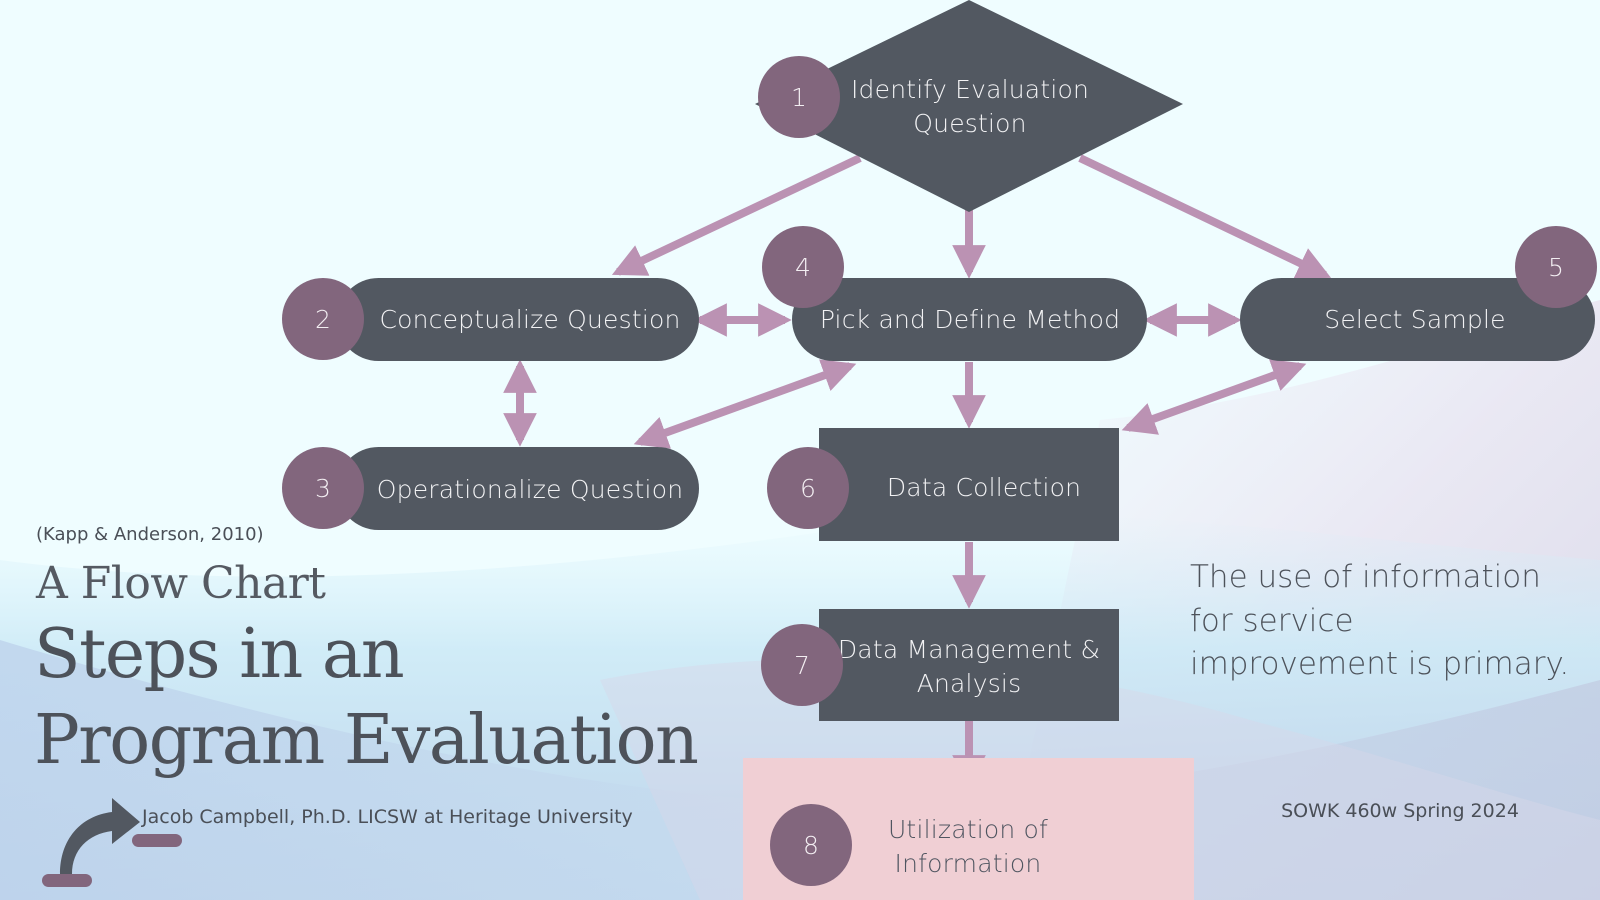 This screenshot has width=1600, height=900. What do you see at coordinates (808, 488) in the screenshot?
I see `step-badge-6: 6` at bounding box center [808, 488].